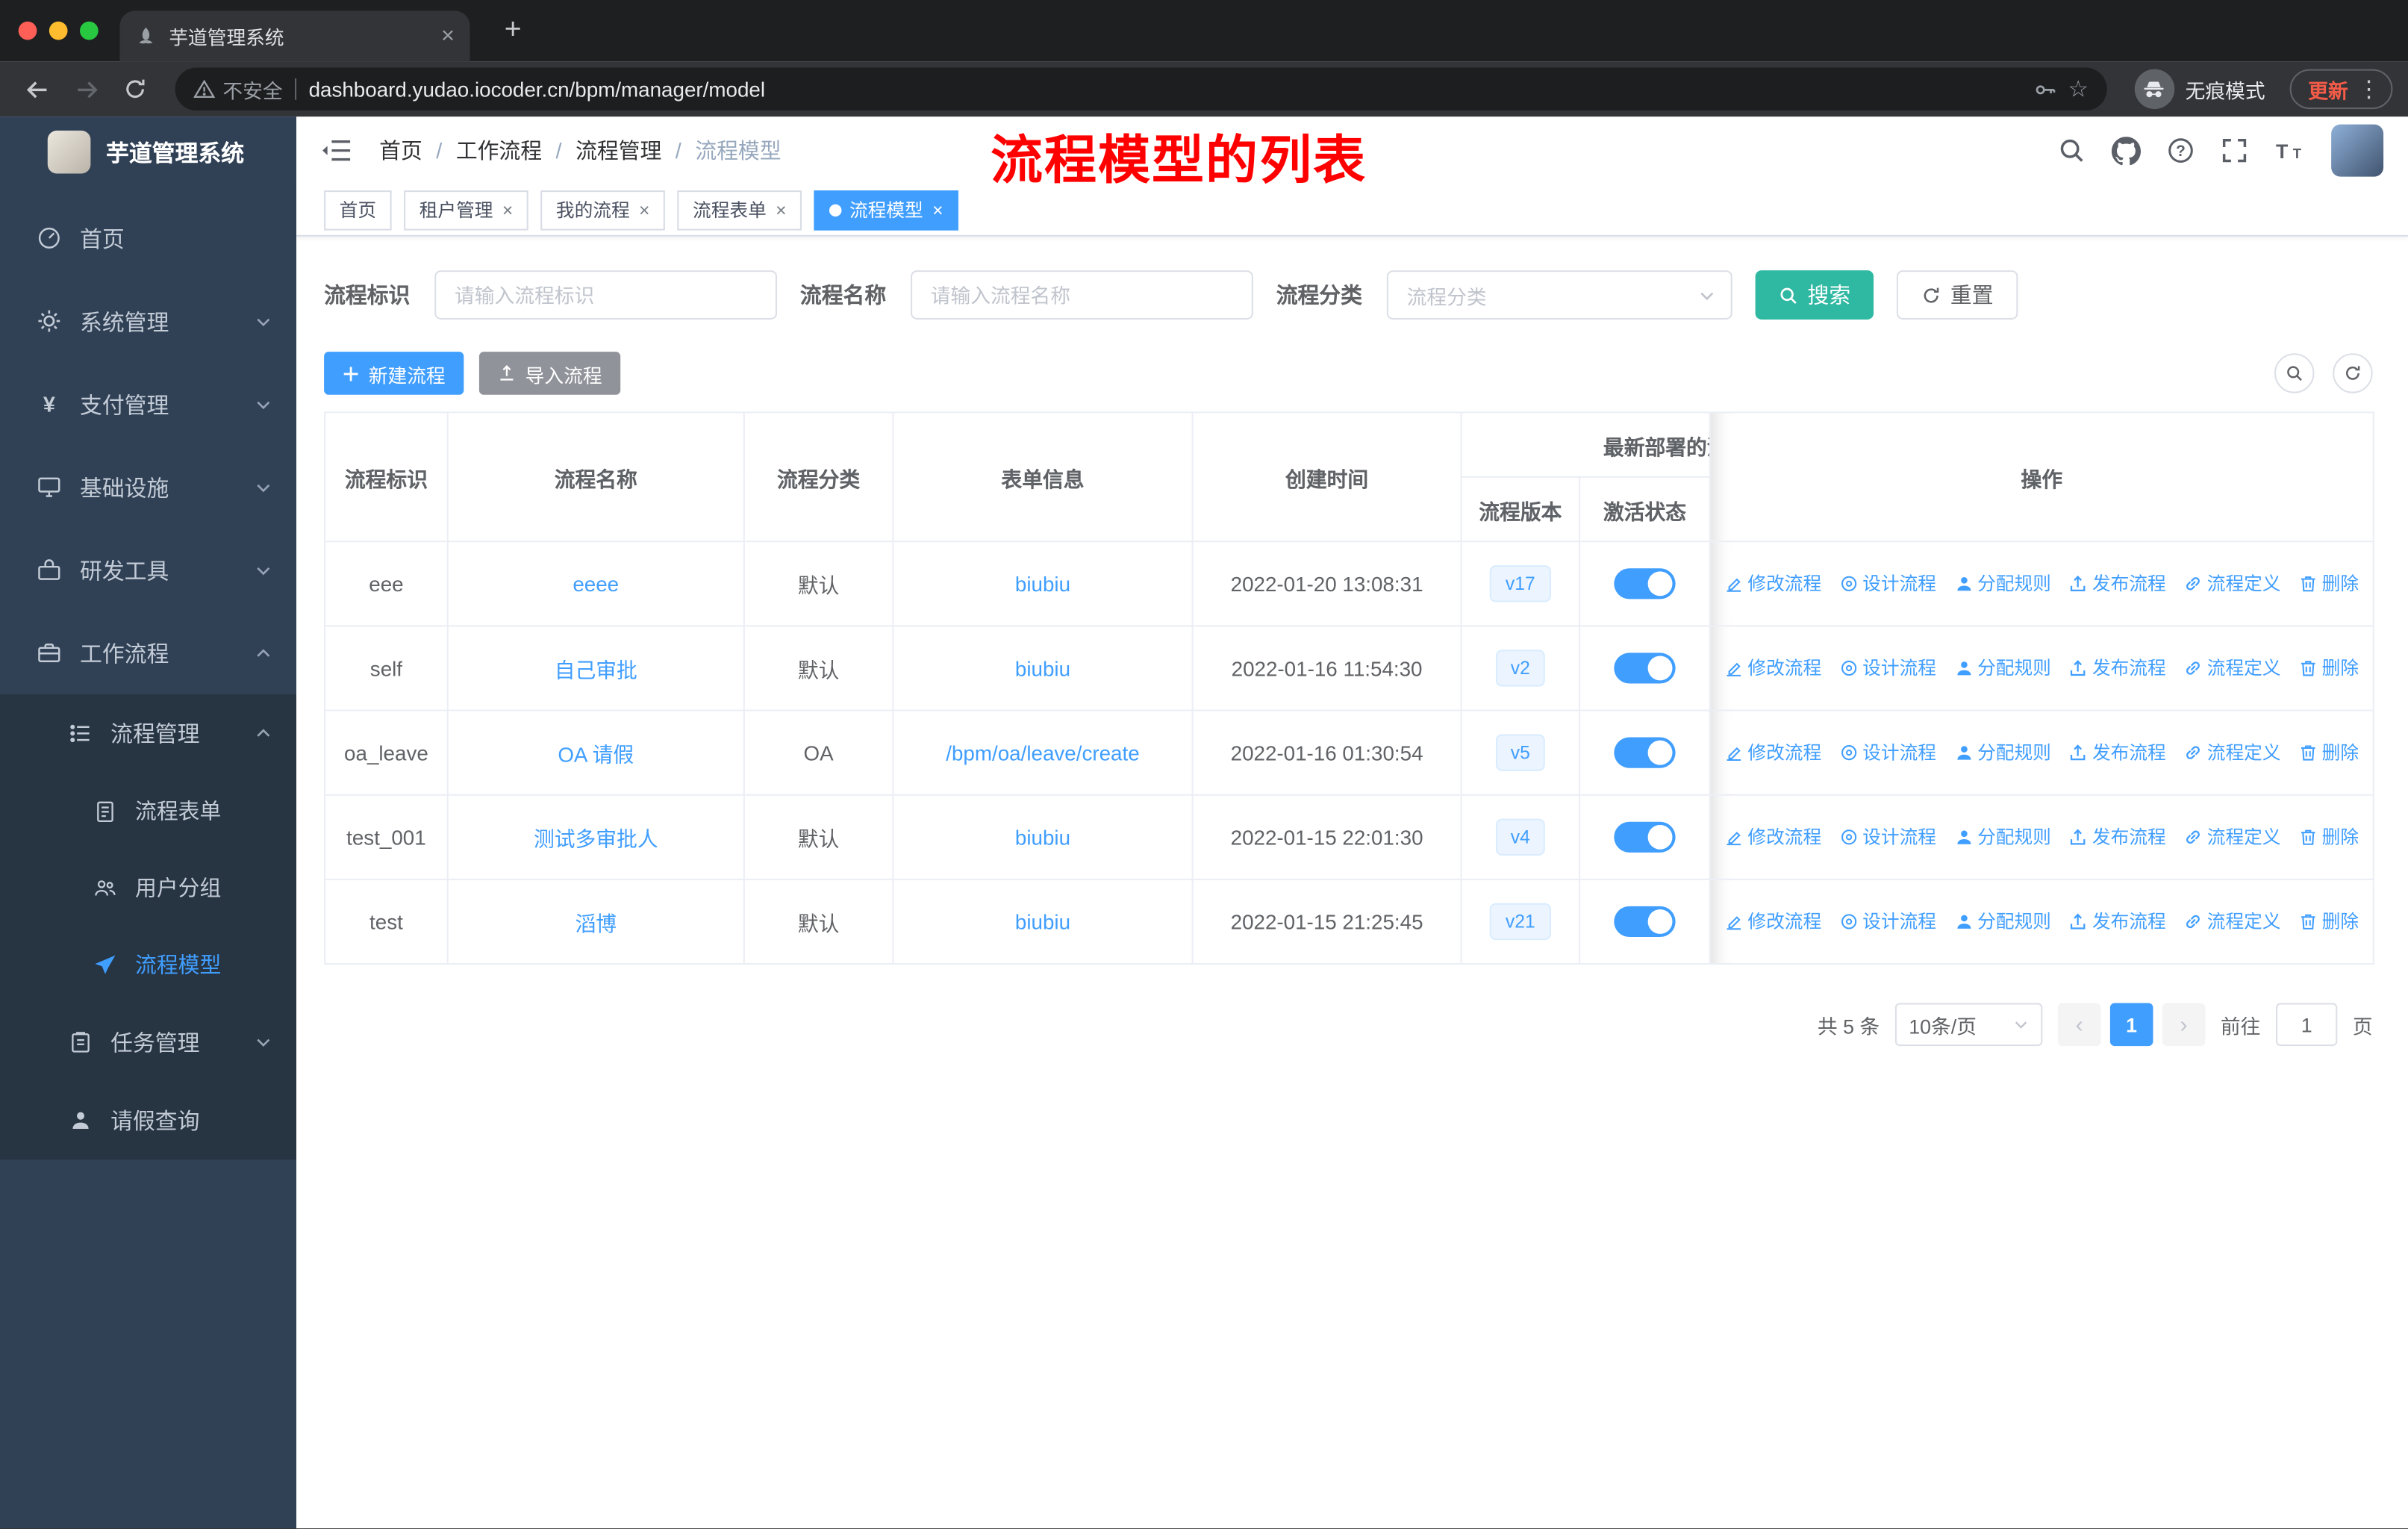 This screenshot has width=2408, height=1529. Describe the element at coordinates (148, 652) in the screenshot. I see `sidebar-item-workflow: 工作流程` at that location.